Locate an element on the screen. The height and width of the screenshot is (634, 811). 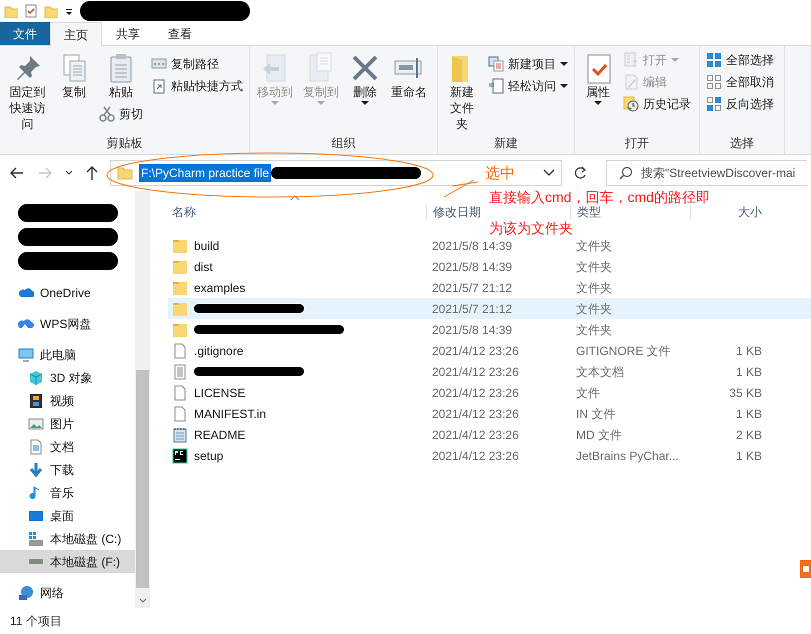
shortcut-icon is located at coordinates (159, 86).